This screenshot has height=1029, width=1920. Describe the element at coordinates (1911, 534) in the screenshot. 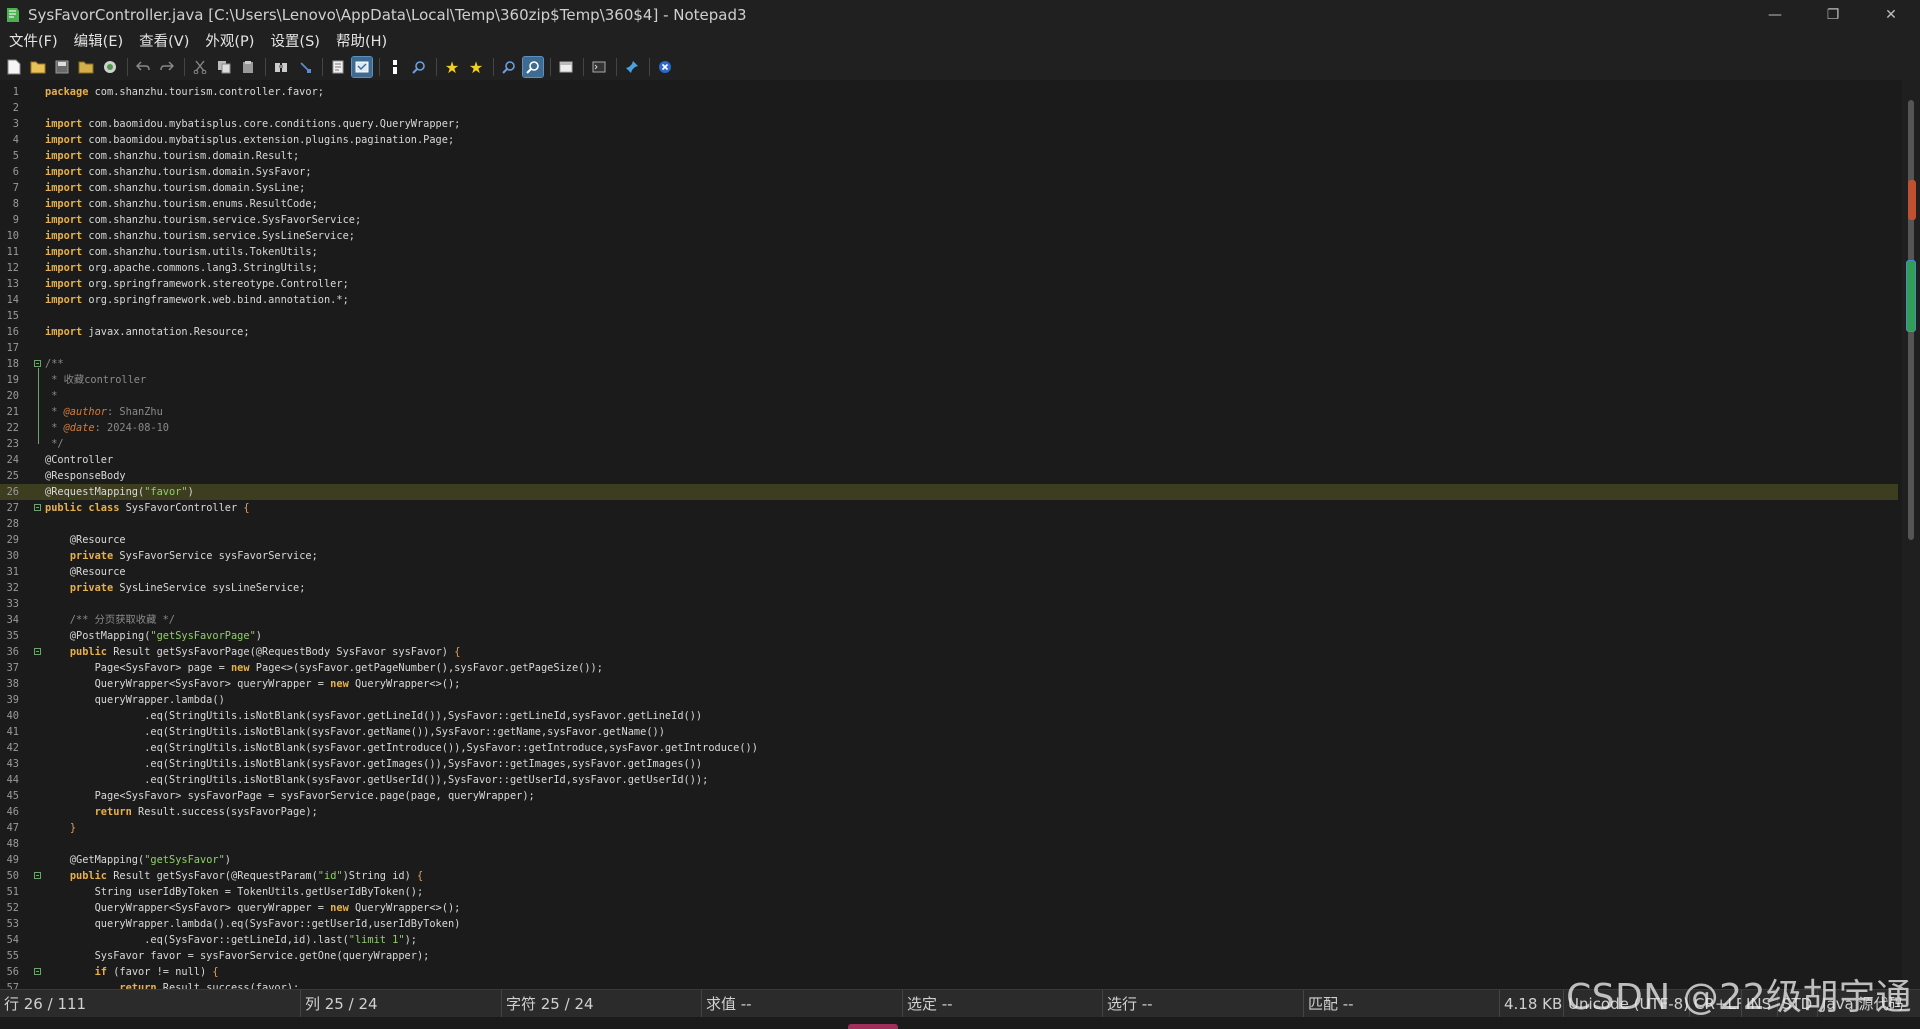

I see `vertical-scrollbar` at that location.